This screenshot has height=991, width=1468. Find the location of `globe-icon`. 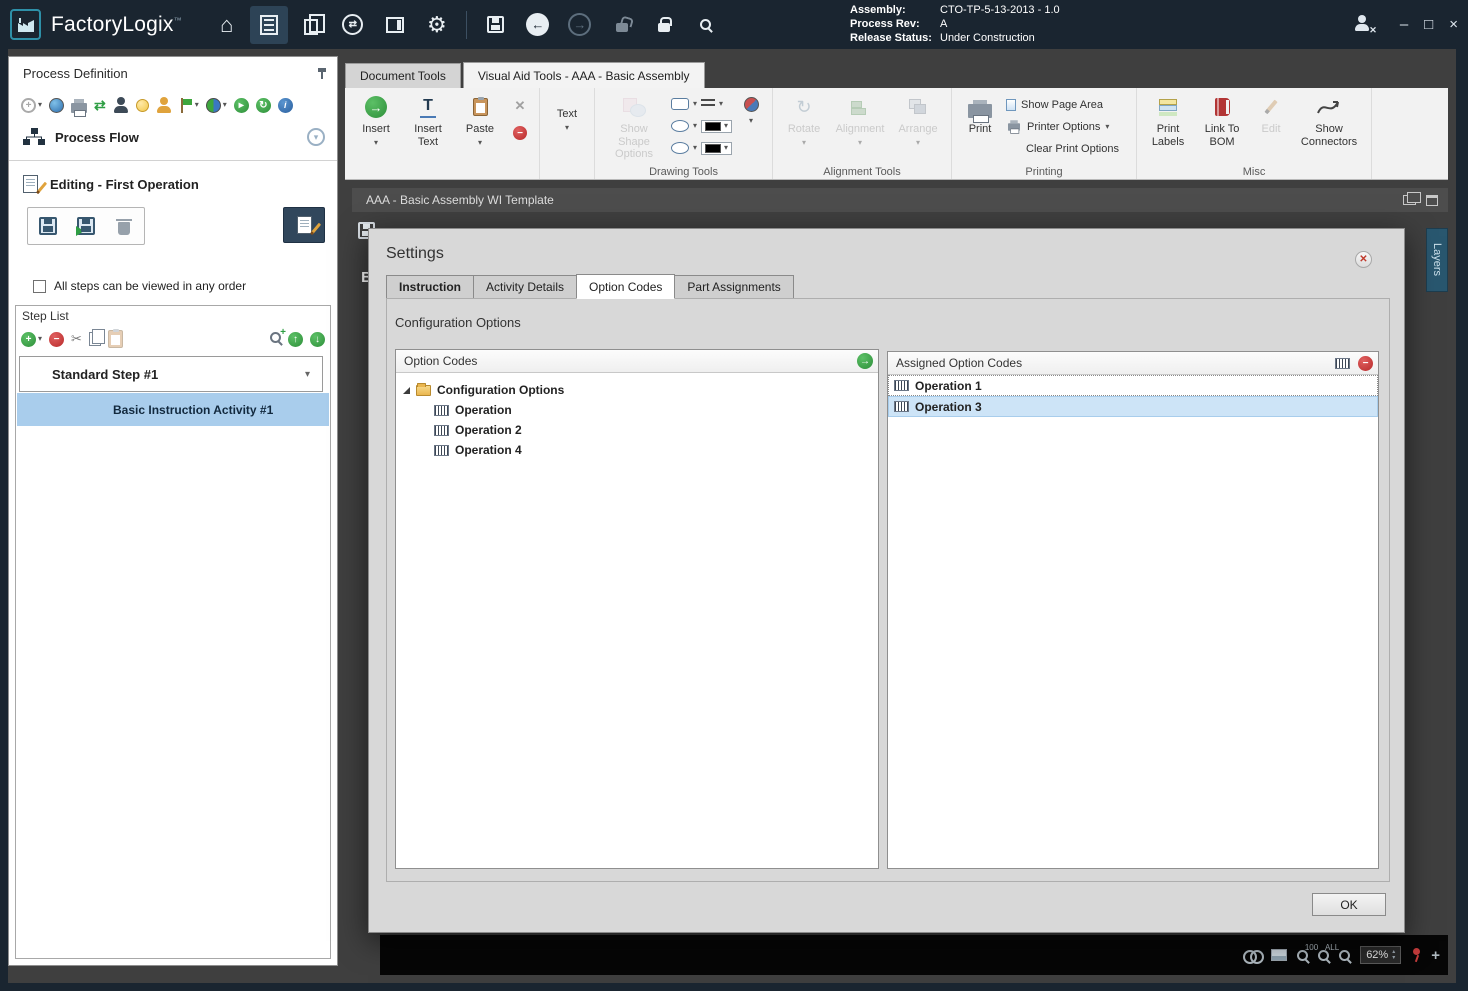

globe-icon is located at coordinates (57, 105).